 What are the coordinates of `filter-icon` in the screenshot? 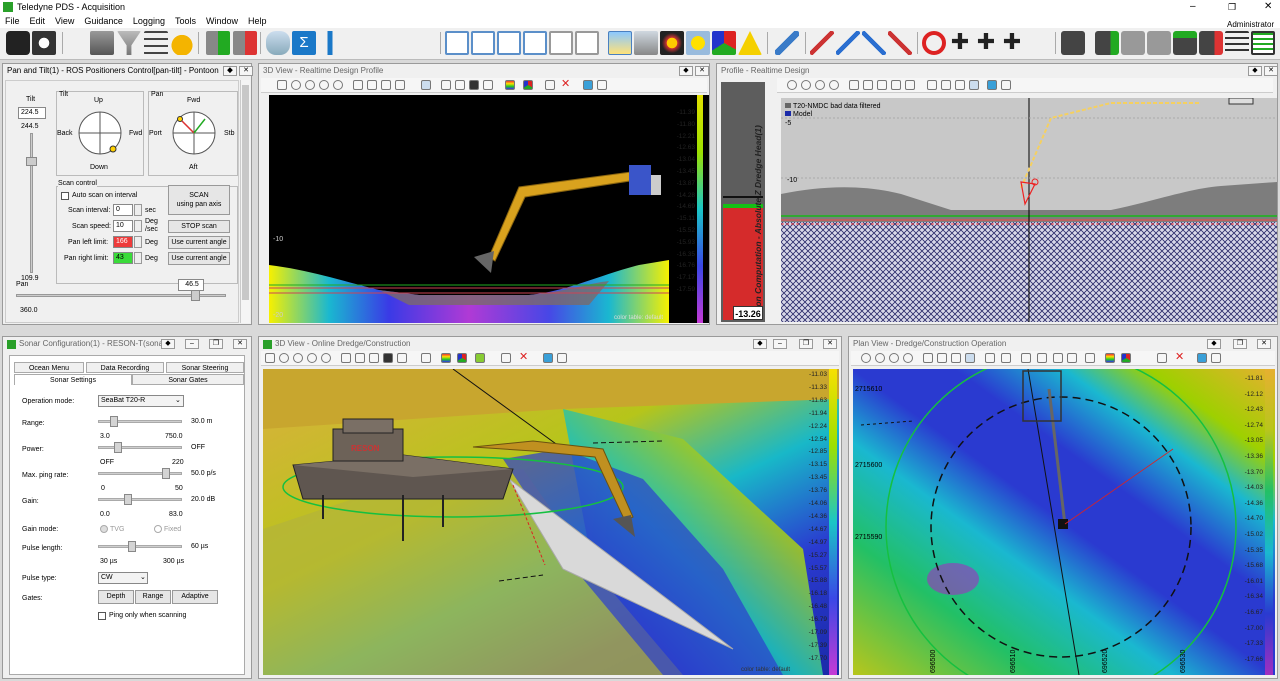 It's located at (102, 43).